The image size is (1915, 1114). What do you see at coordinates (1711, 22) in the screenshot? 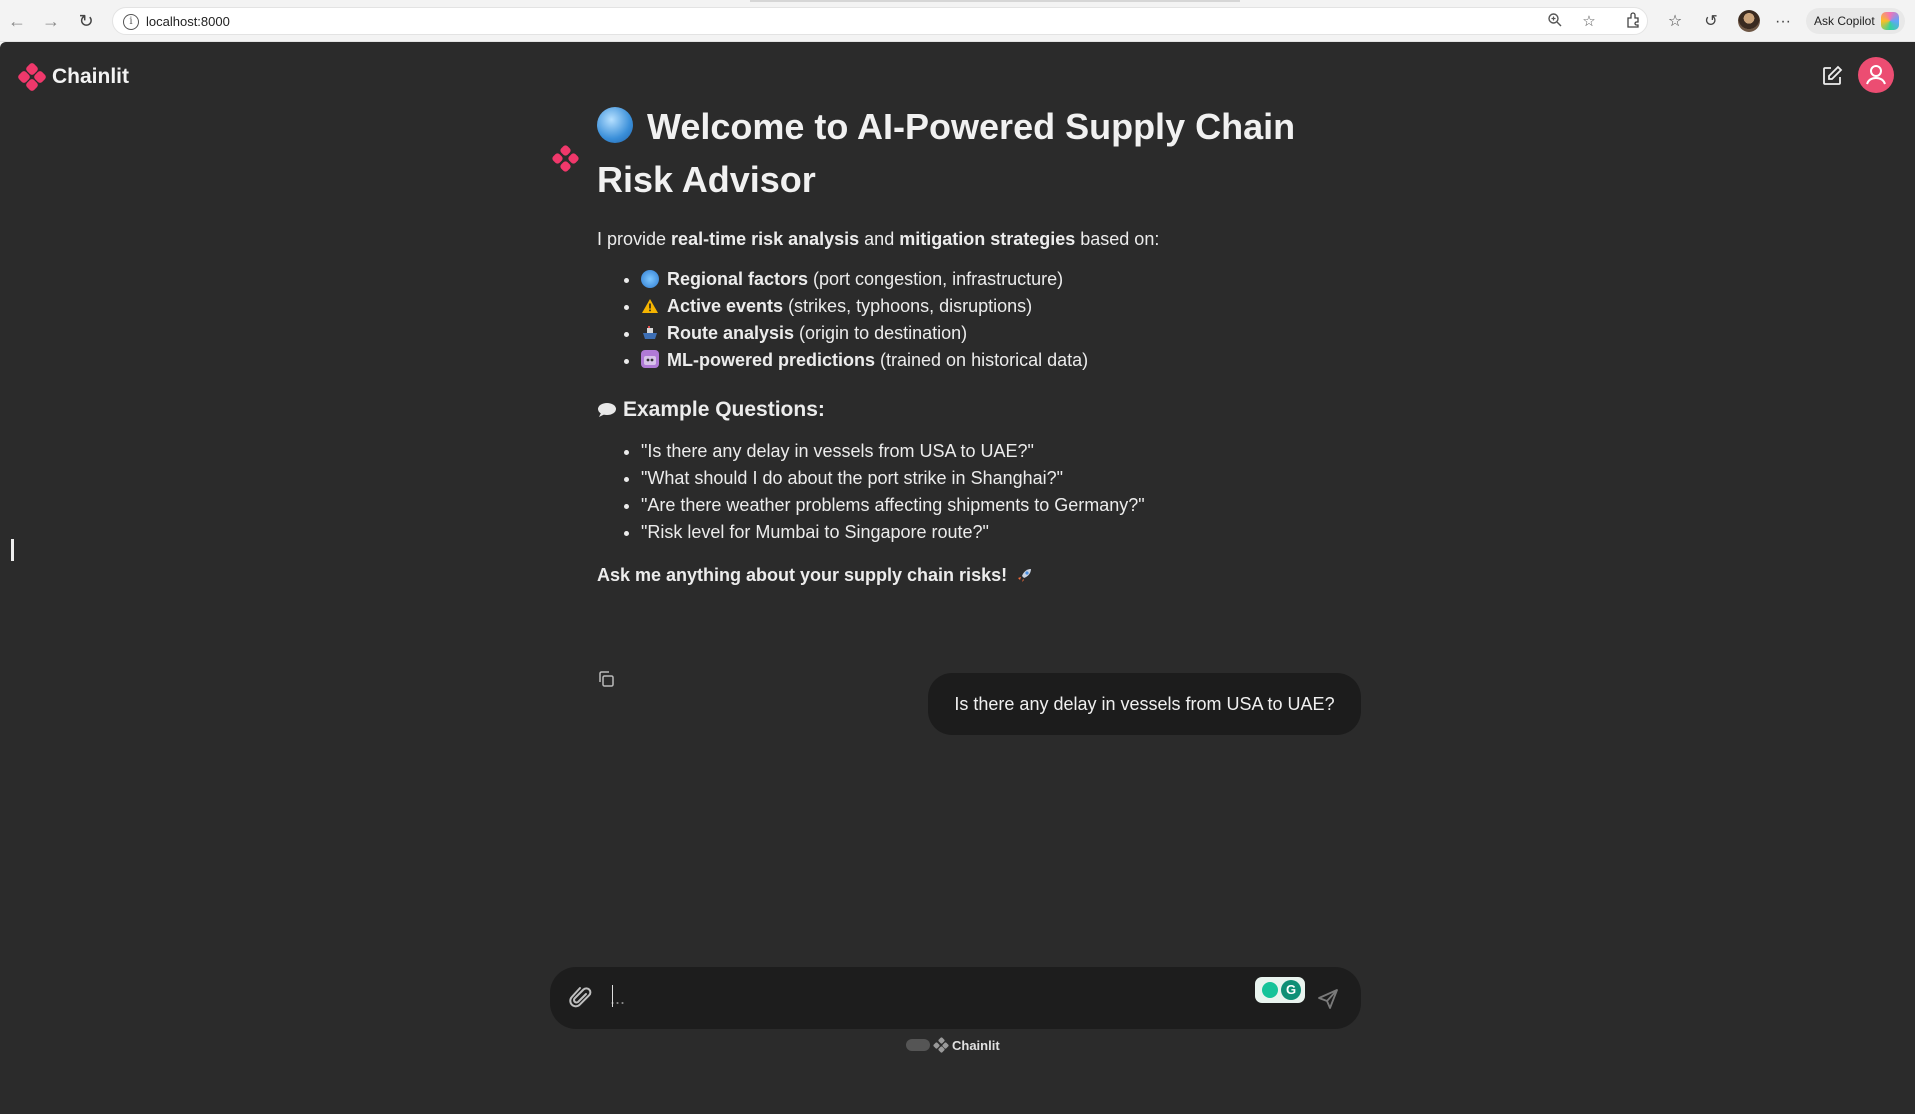
I see `history-icon: ↺` at bounding box center [1711, 22].